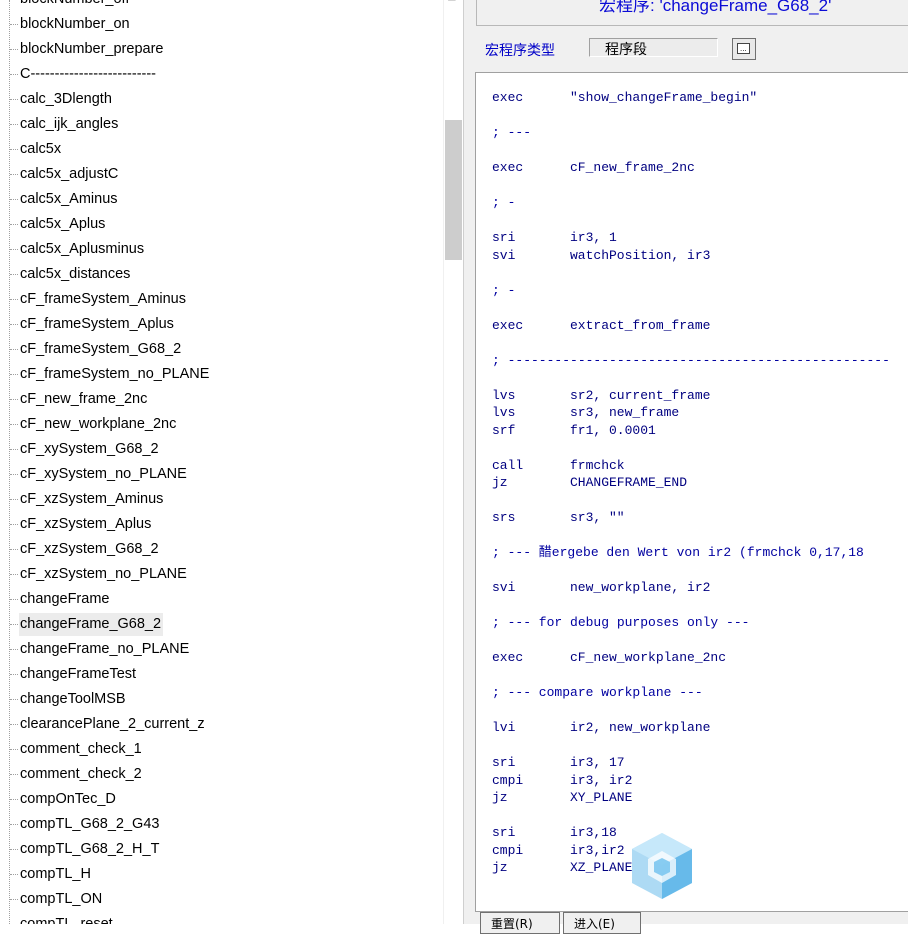 This screenshot has width=908, height=934. What do you see at coordinates (221, 499) in the screenshot?
I see `tree-item: cF_xzSystem_Aminus` at bounding box center [221, 499].